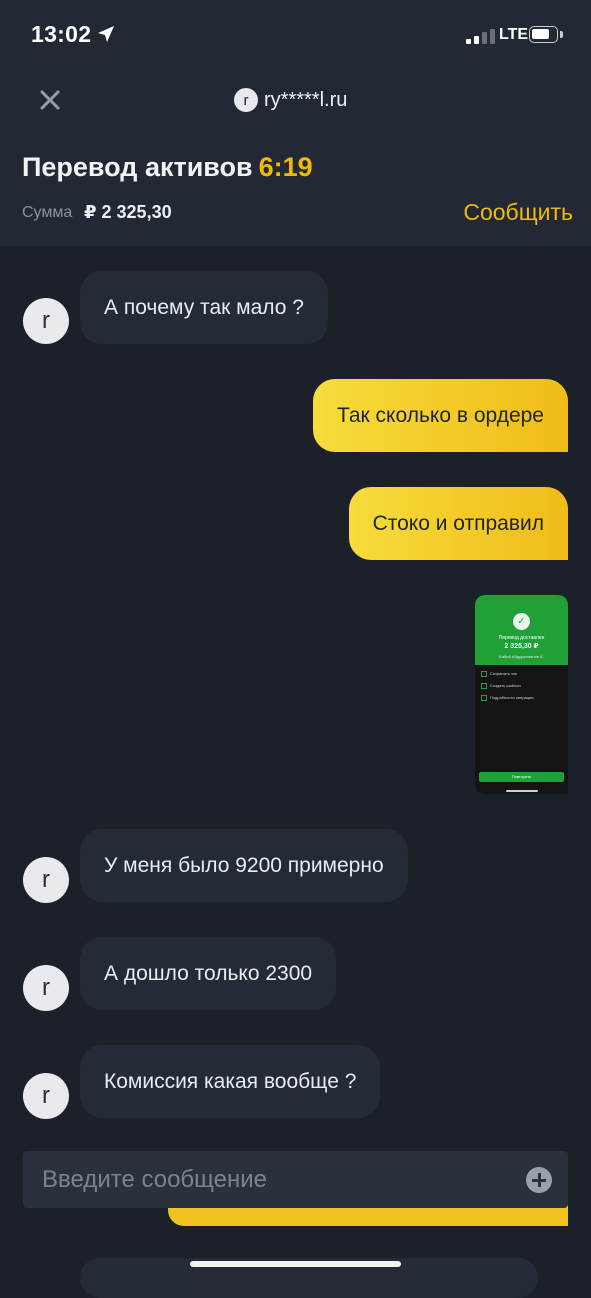  I want to click on contact-name: ry*****l.ru, so click(306, 99).